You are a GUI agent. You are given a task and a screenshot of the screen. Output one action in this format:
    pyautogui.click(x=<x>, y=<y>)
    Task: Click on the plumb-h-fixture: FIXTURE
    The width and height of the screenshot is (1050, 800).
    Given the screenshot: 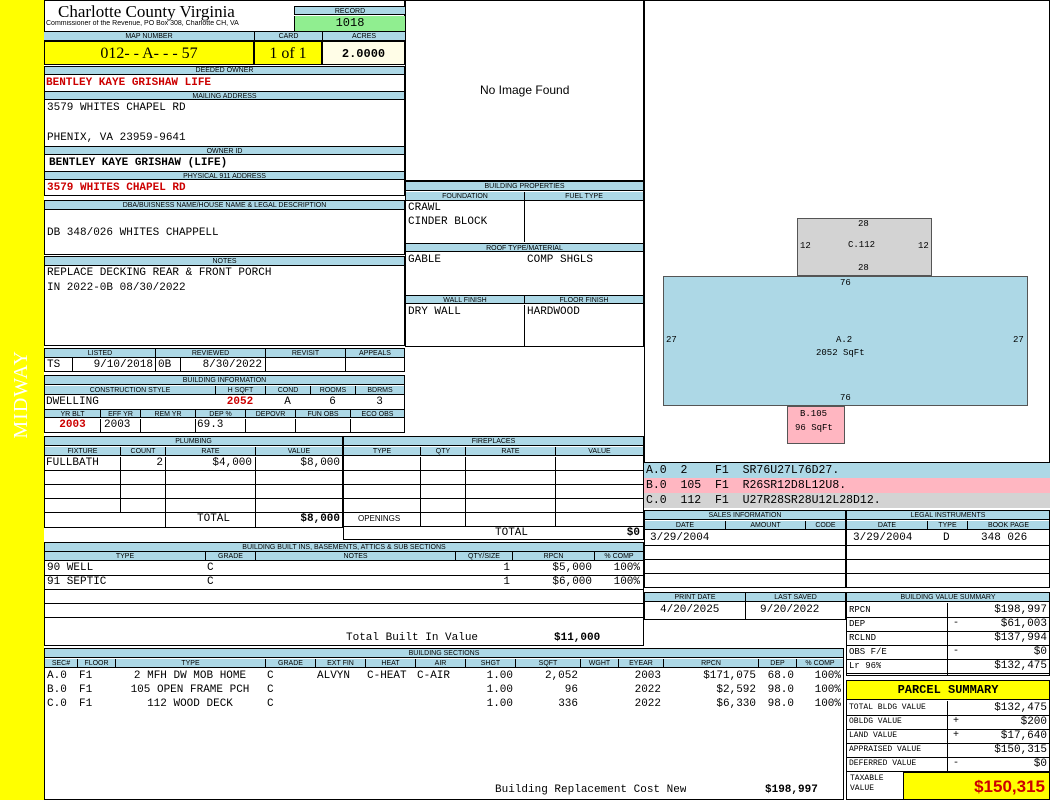 What is the action you would take?
    pyautogui.click(x=82, y=451)
    